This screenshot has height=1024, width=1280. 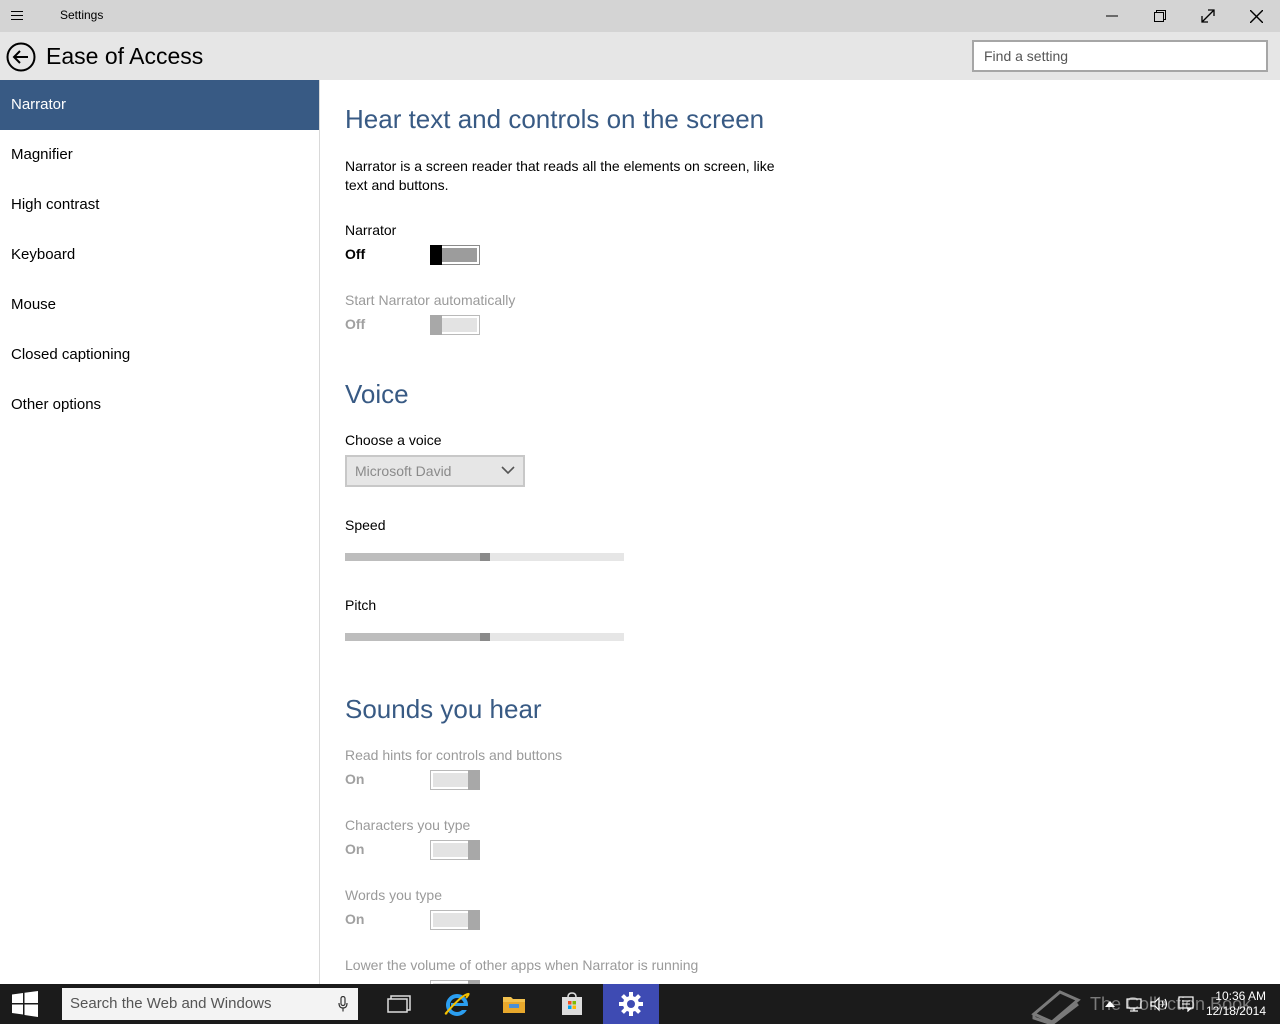 I want to click on close-button, so click(x=1256, y=16).